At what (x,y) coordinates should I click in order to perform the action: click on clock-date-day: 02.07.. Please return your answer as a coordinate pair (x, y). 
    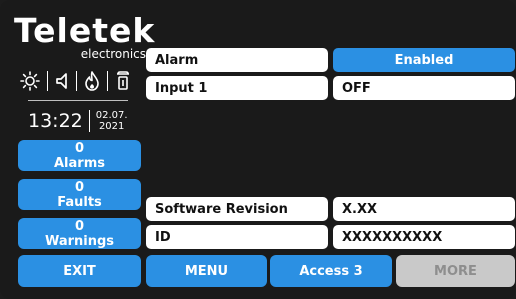
    Looking at the image, I should click on (111, 115).